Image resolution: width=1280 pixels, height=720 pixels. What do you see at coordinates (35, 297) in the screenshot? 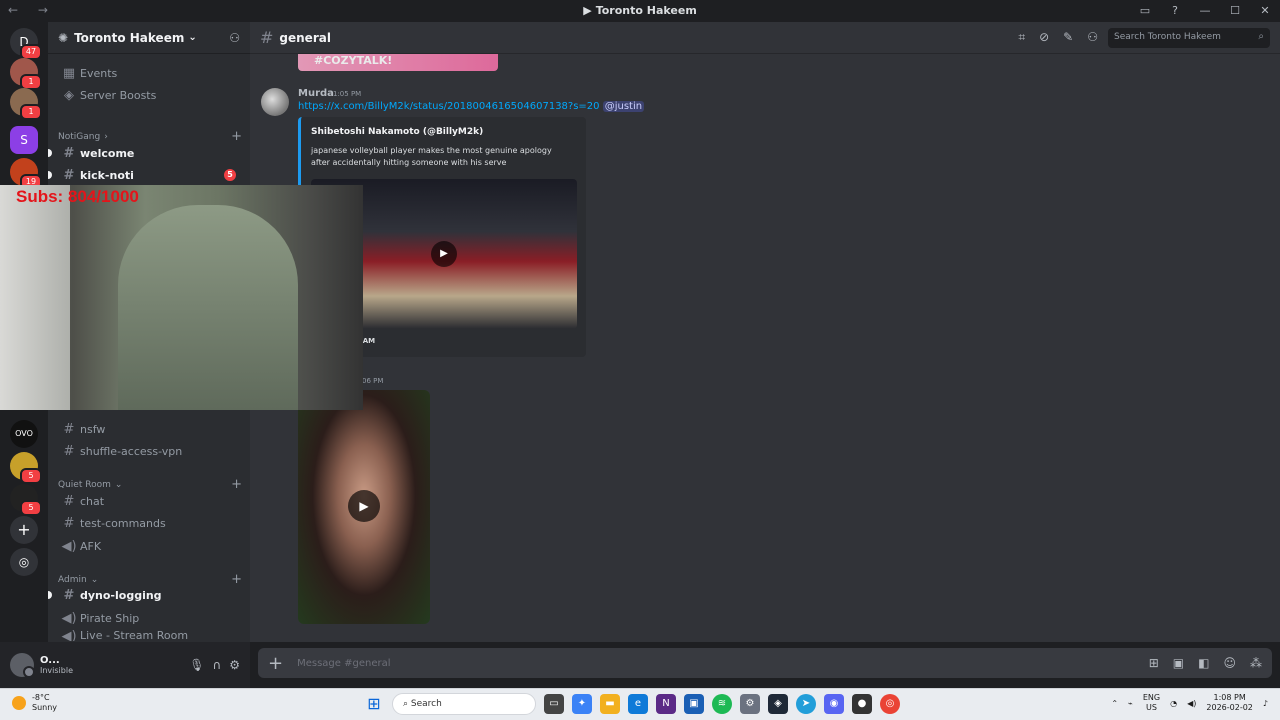
I see `webcam-background` at bounding box center [35, 297].